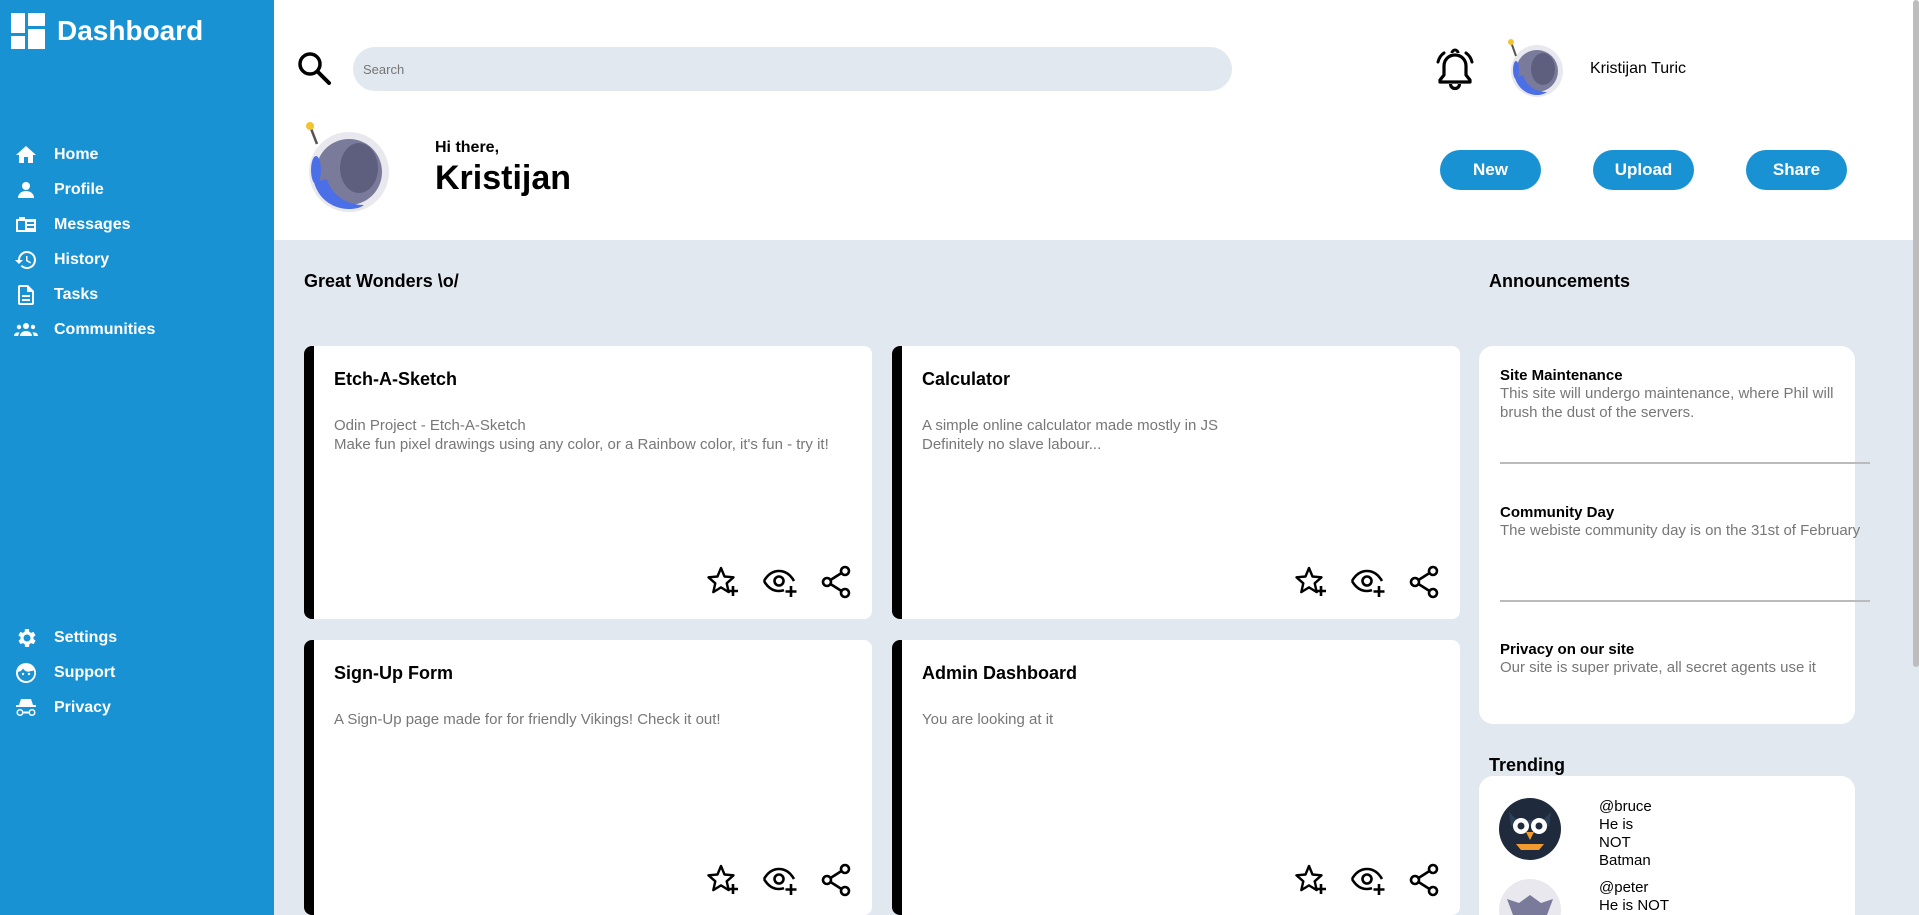 The width and height of the screenshot is (1919, 915). What do you see at coordinates (26, 329) in the screenshot?
I see `communities-icon` at bounding box center [26, 329].